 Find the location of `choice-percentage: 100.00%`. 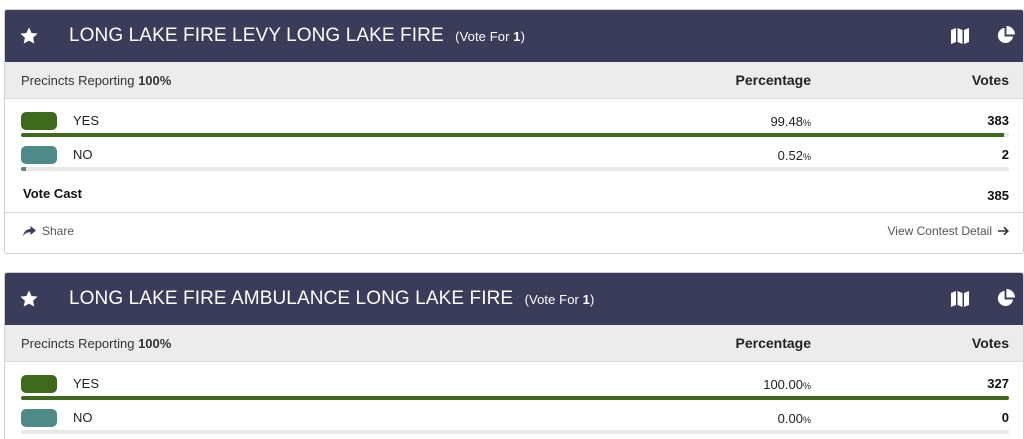

choice-percentage: 100.00% is located at coordinates (787, 384).